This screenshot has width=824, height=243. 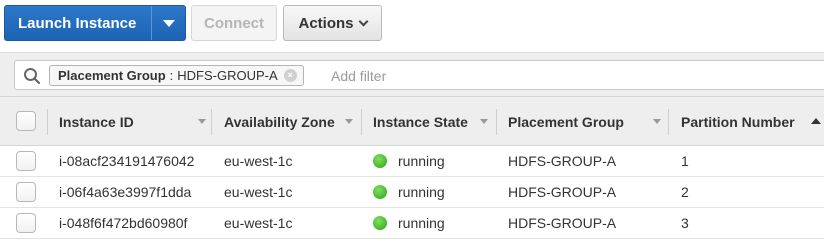 I want to click on column-label: Placement Group, so click(x=566, y=121).